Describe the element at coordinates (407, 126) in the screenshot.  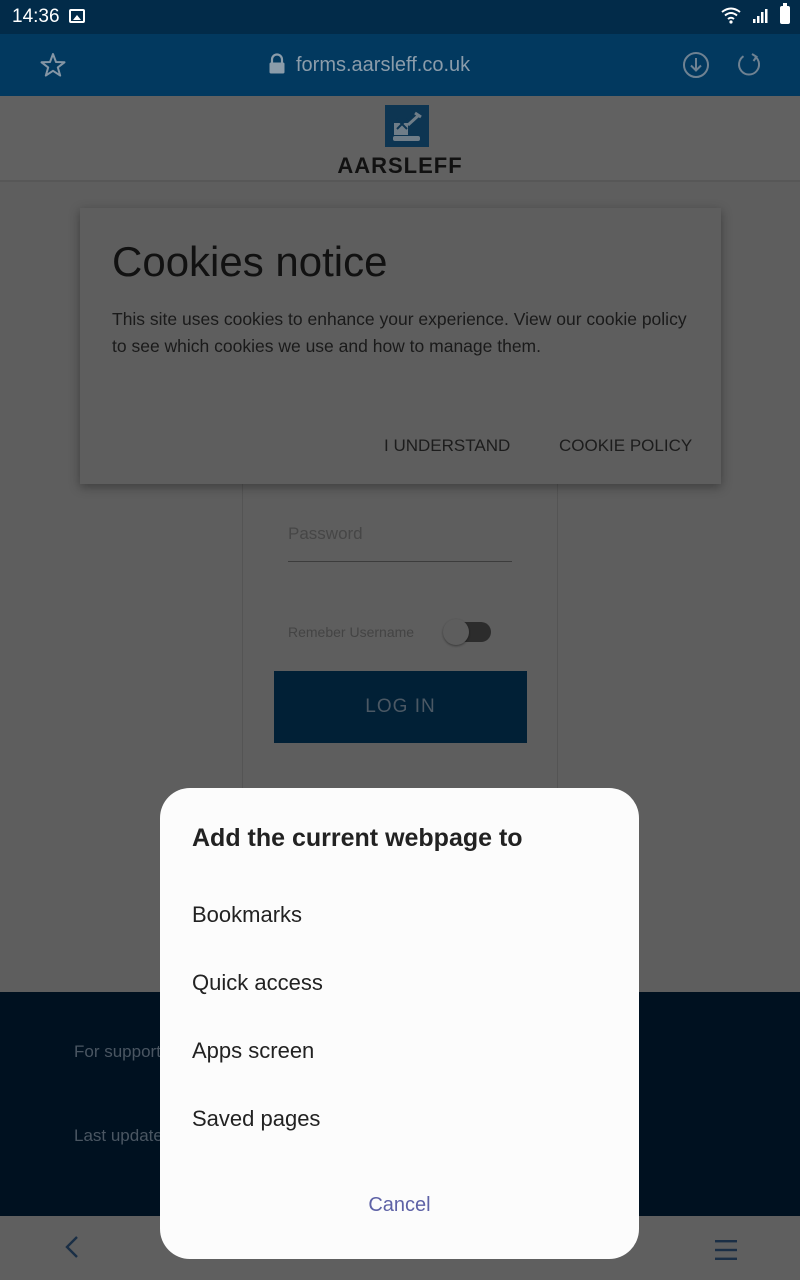
I see `aarsleff-logo-icon` at that location.